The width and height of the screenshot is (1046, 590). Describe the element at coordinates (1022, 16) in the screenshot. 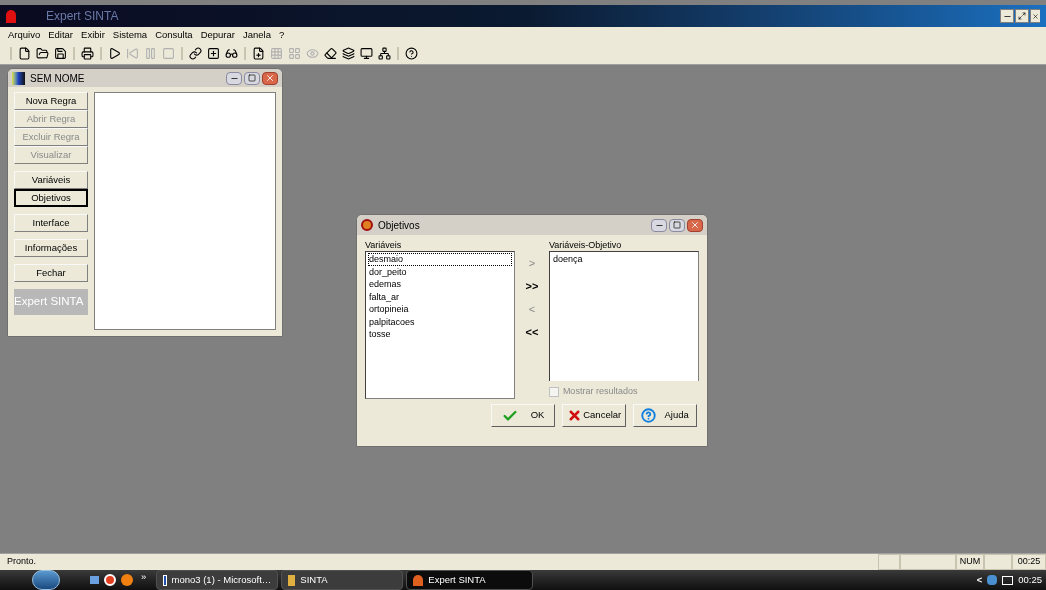

I see `restore-icon` at that location.